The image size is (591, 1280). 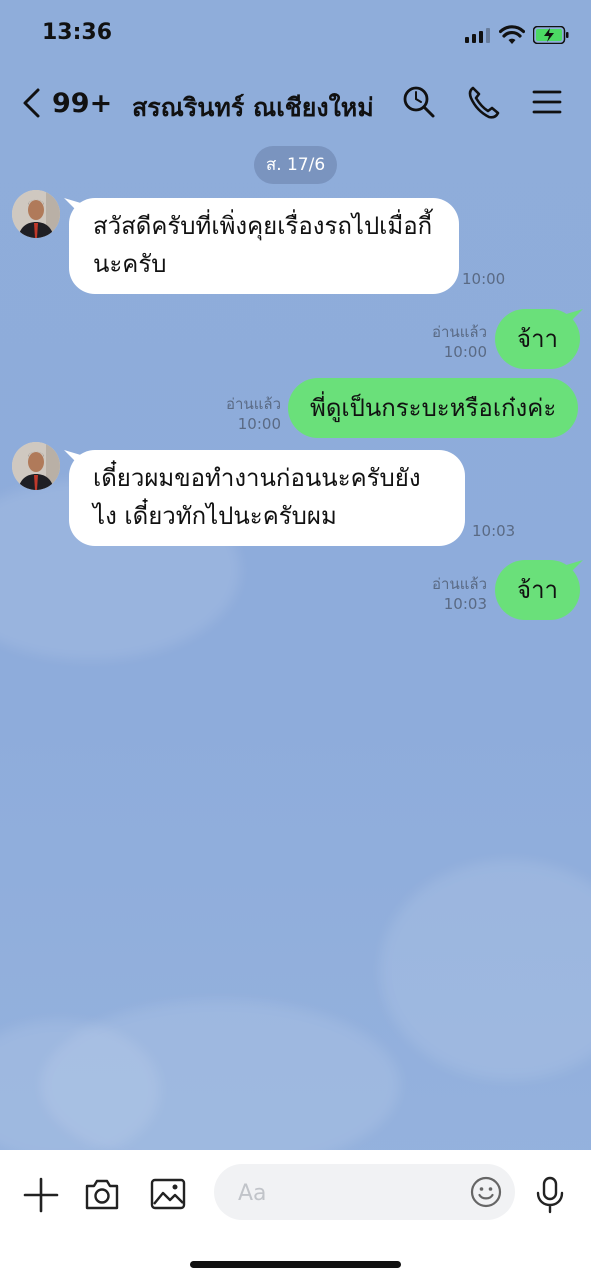 I want to click on microphone-icon, so click(x=550, y=1195).